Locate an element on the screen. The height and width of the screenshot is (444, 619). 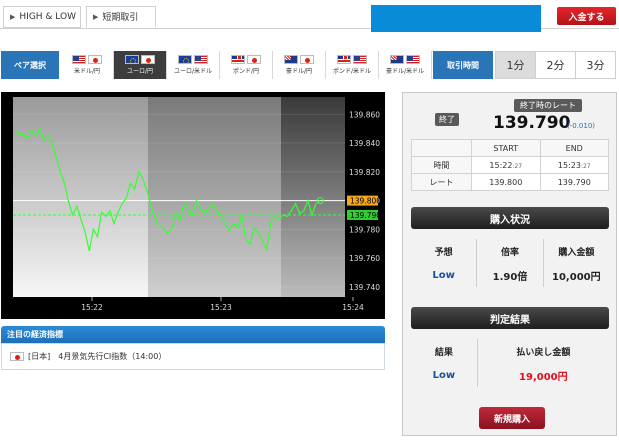
chart-bg-future is located at coordinates (313, 197).